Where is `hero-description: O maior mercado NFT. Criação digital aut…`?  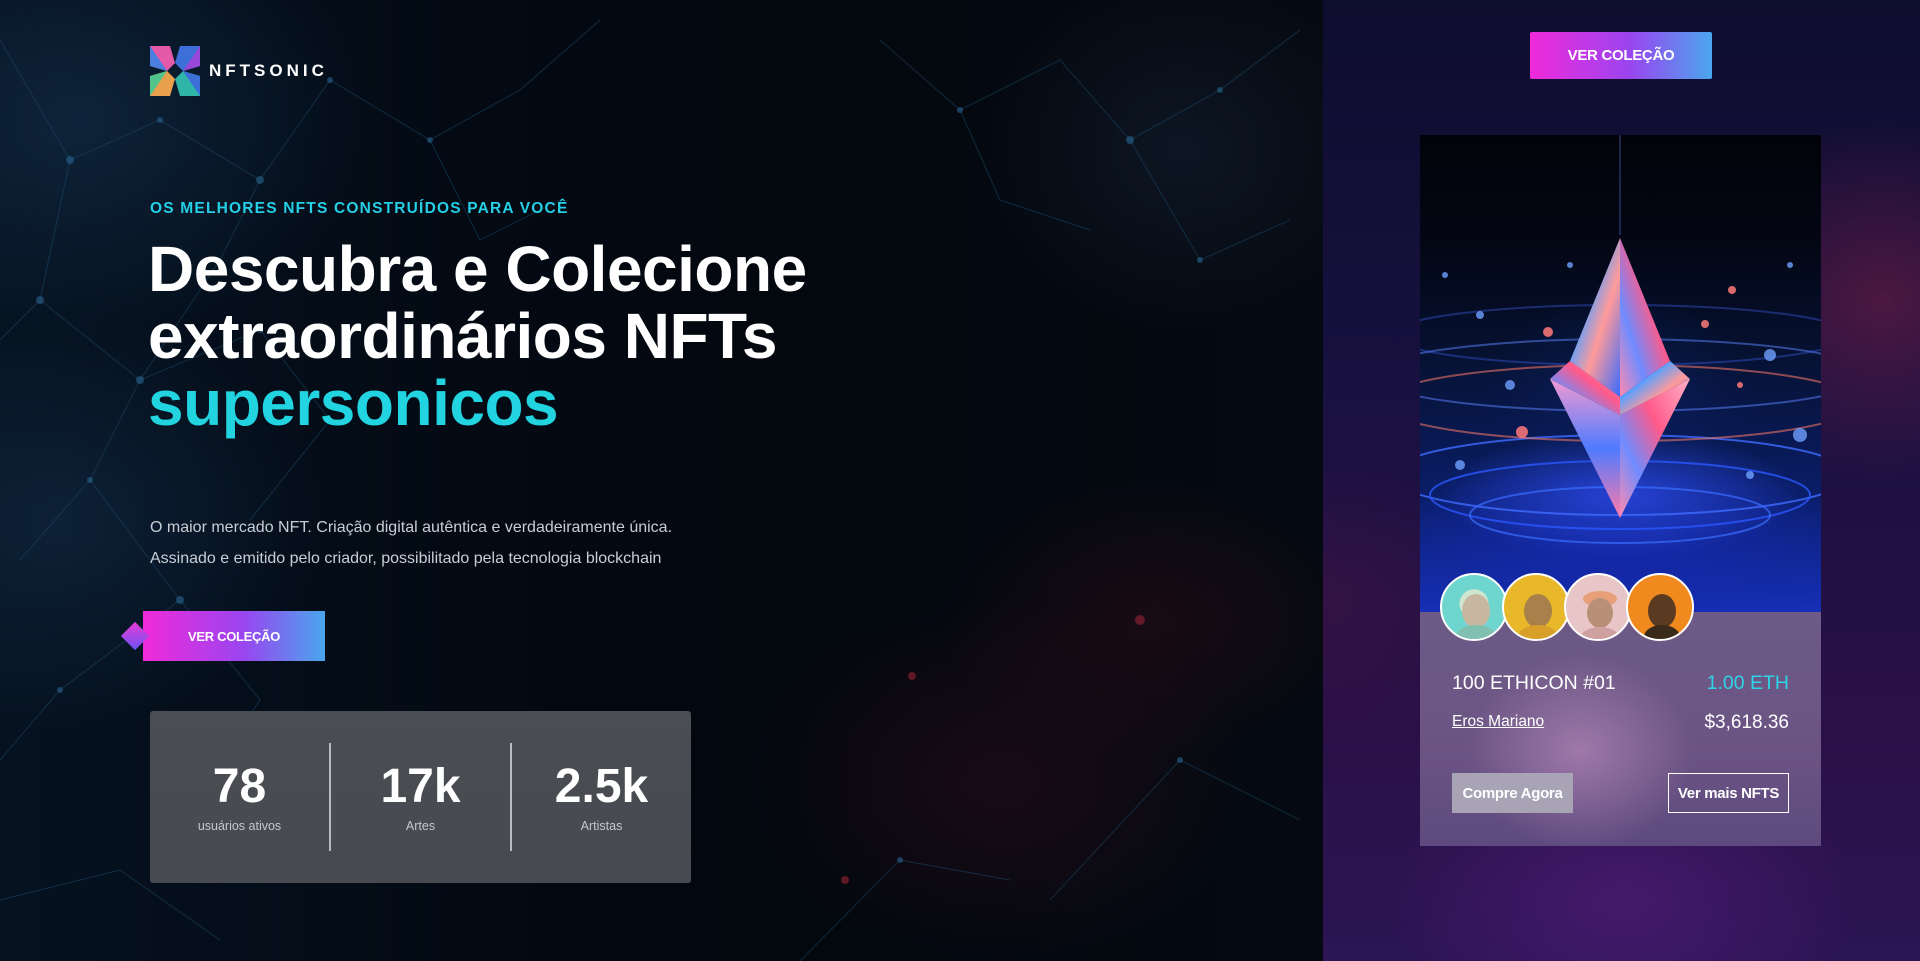
hero-description: O maior mercado NFT. Criação digital aut… is located at coordinates (500, 543).